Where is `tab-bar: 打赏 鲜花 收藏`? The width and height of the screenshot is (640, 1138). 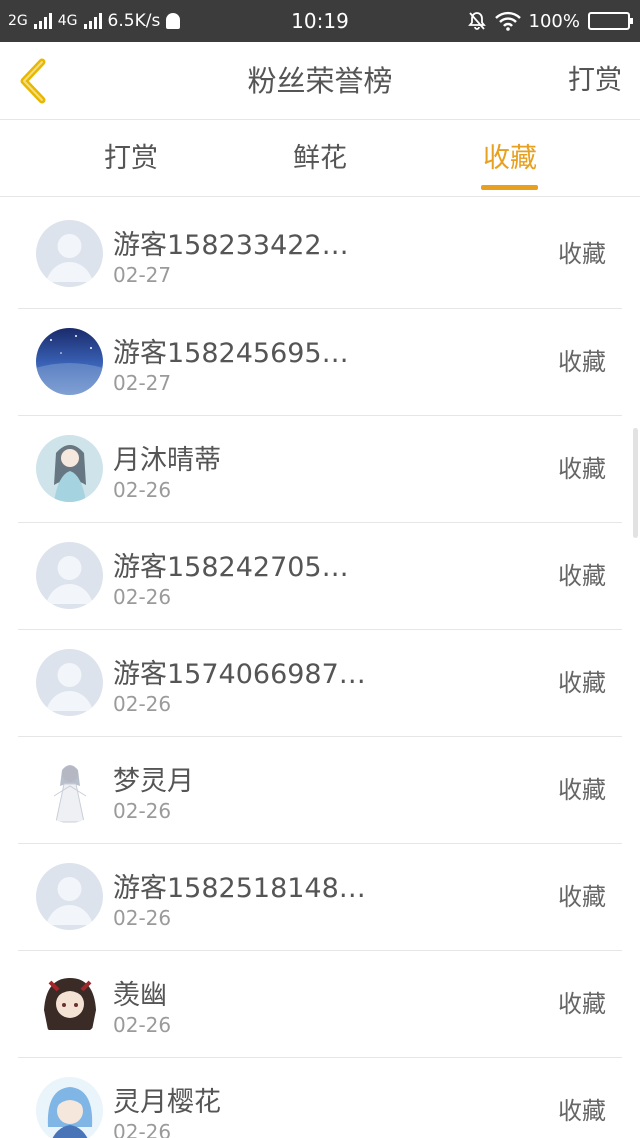 tab-bar: 打赏 鲜花 收藏 is located at coordinates (320, 159).